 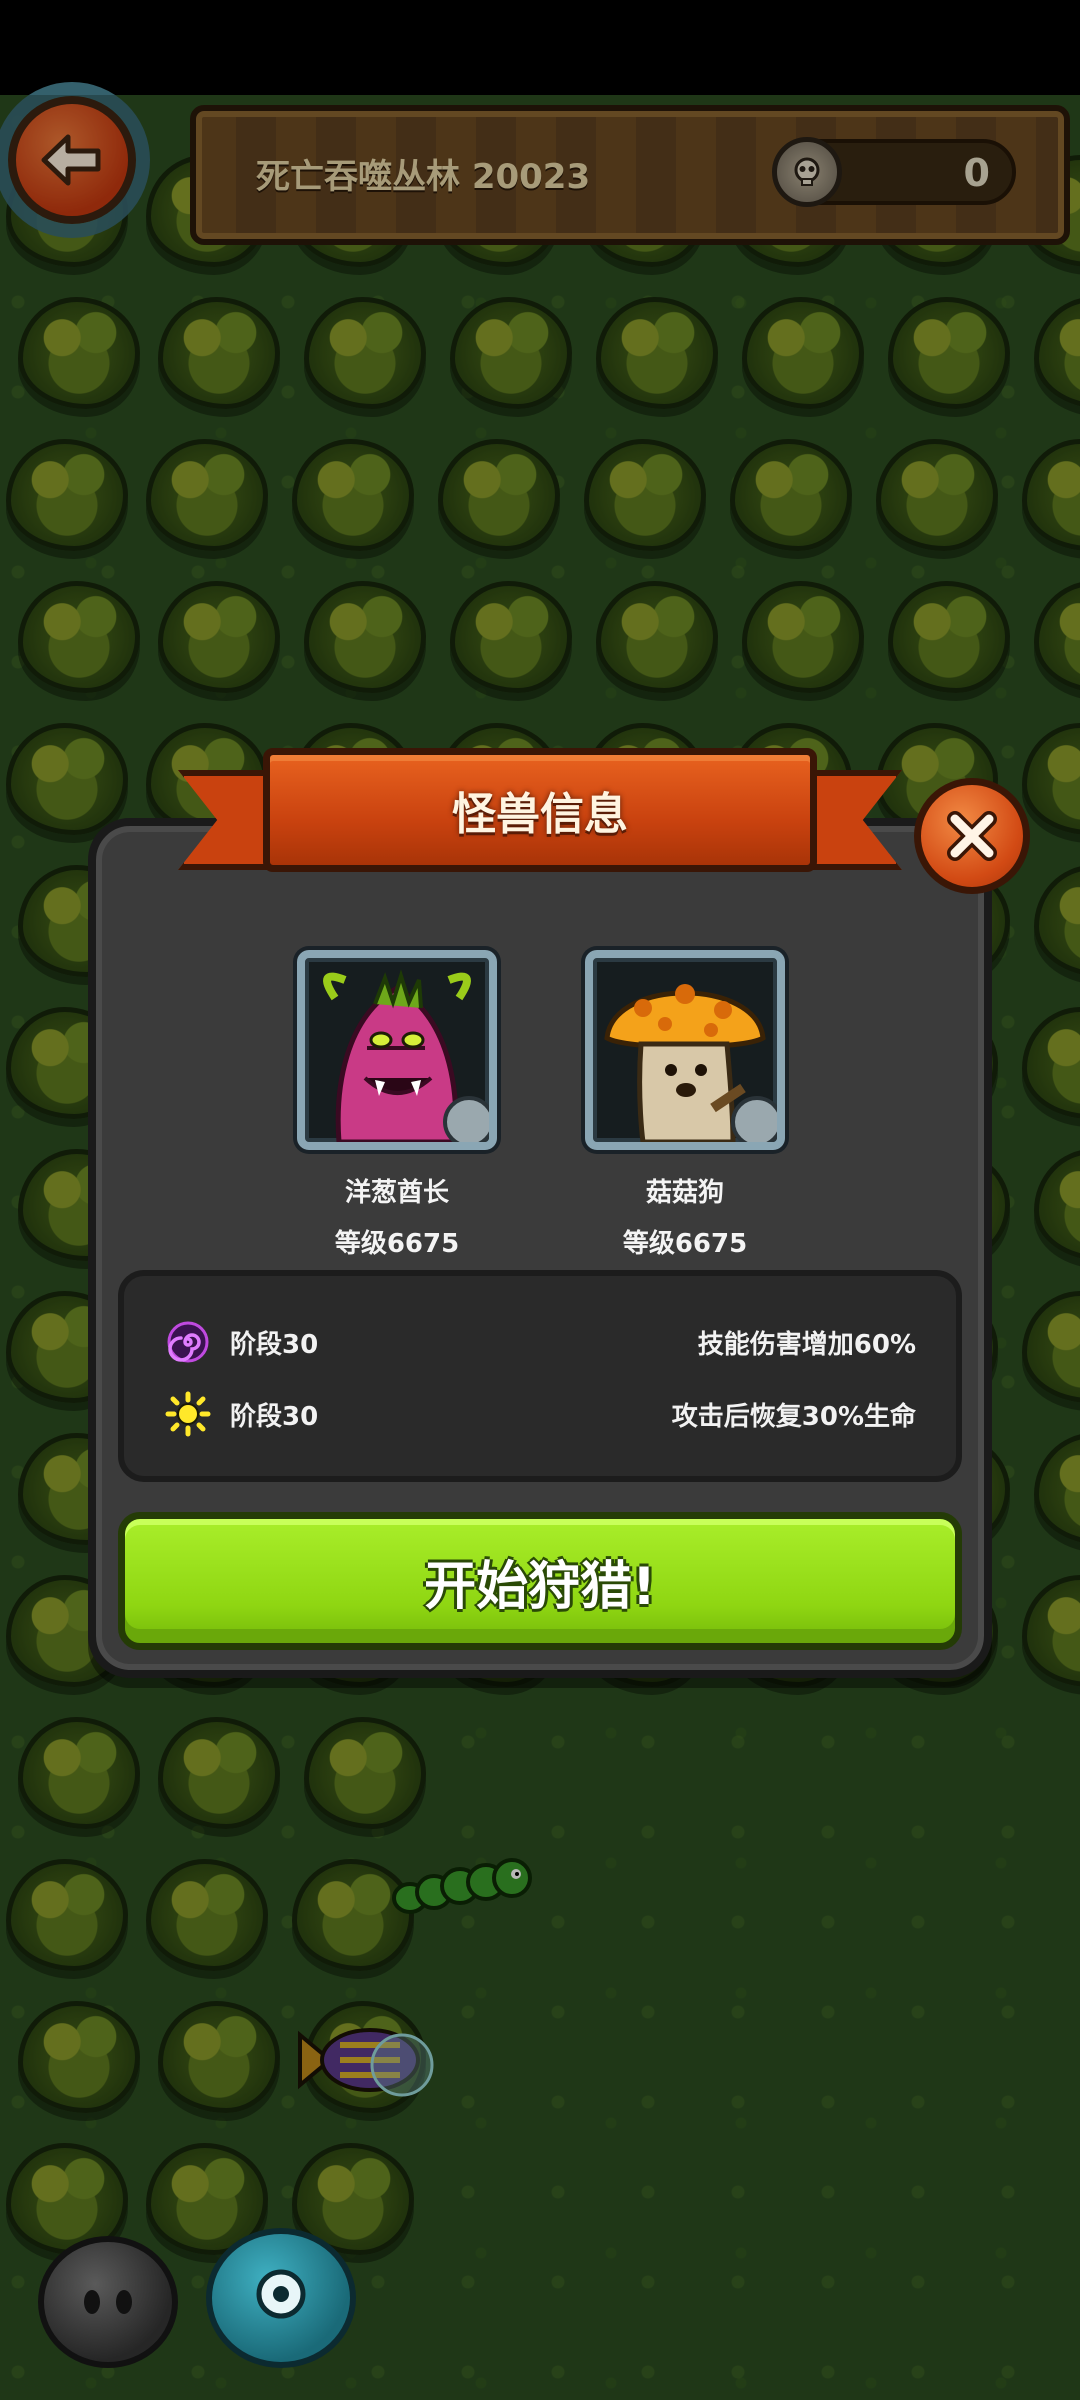 I want to click on start-hunt-label: 开始狩猎!, so click(x=540, y=1586).